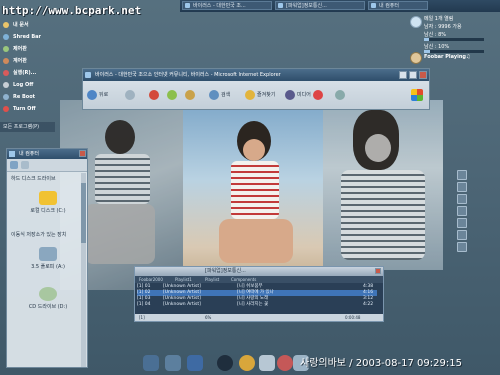  Describe the element at coordinates (6, 85) in the screenshot. I see `log-off-icon` at that location.